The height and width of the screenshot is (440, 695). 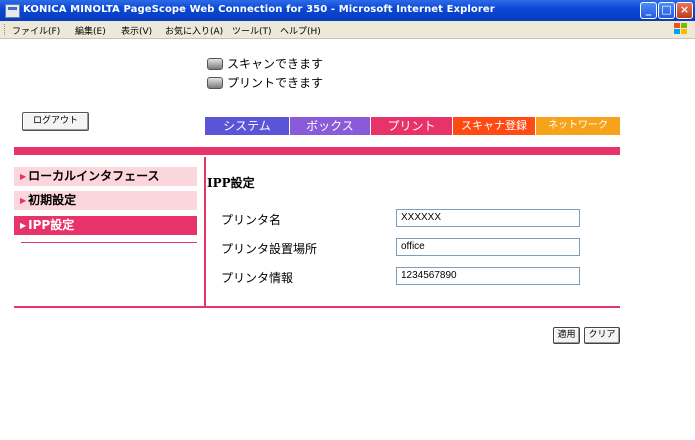 What do you see at coordinates (55, 121) in the screenshot?
I see `logout-button: ログアウト` at bounding box center [55, 121].